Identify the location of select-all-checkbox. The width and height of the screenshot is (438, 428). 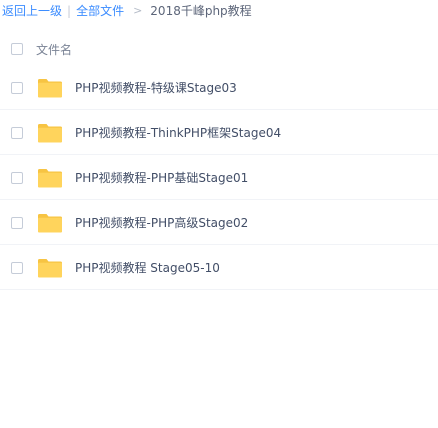
(17, 49).